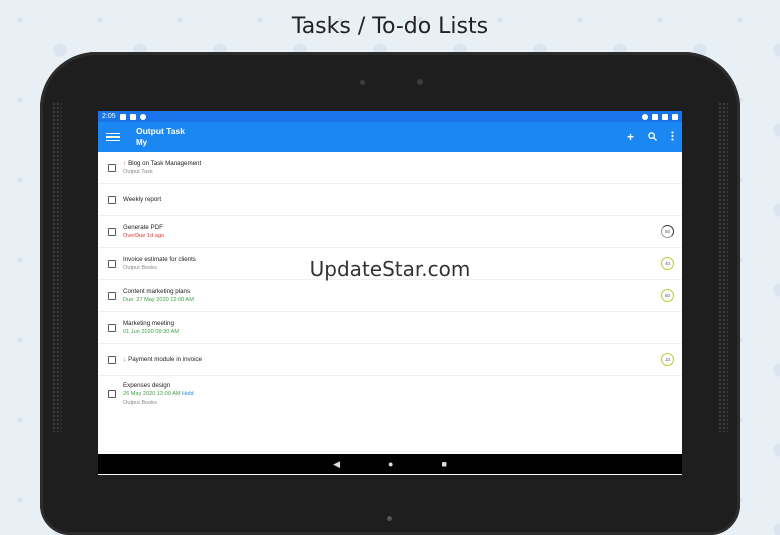 This screenshot has width=780, height=535. I want to click on front-sensor, so click(362, 82).